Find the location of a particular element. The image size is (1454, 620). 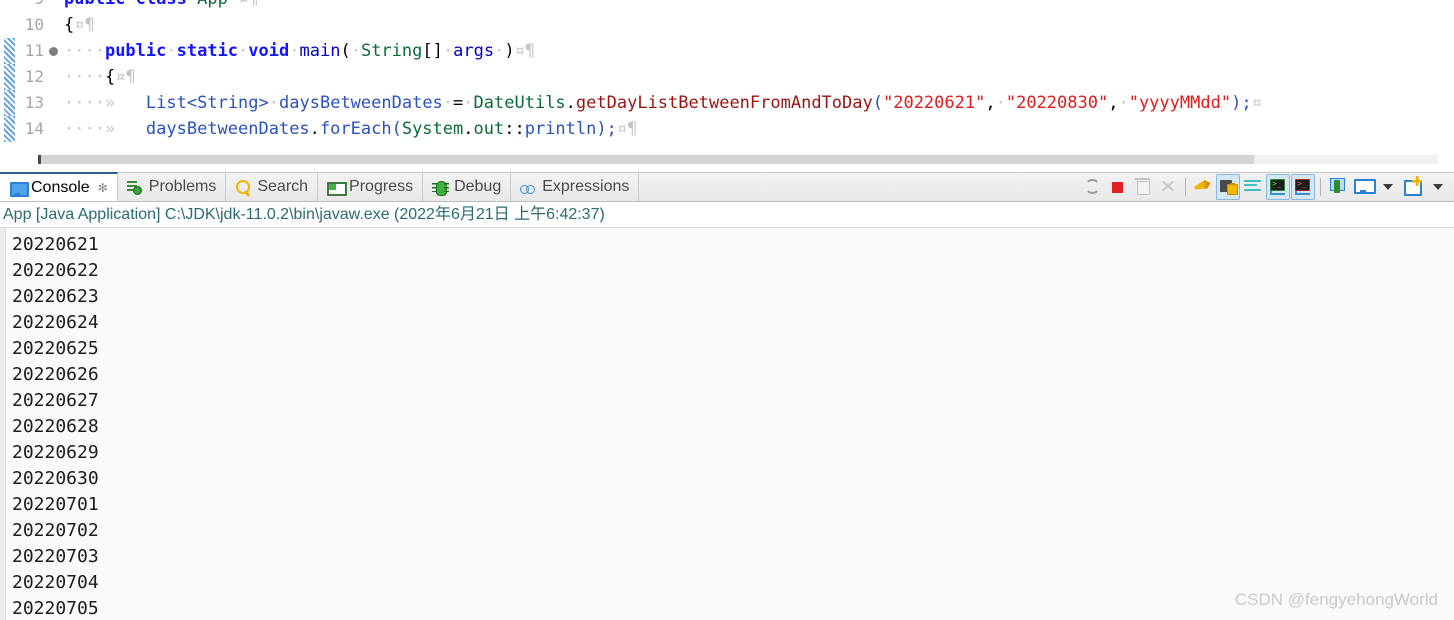

breakpoint-marker is located at coordinates (53, 51).